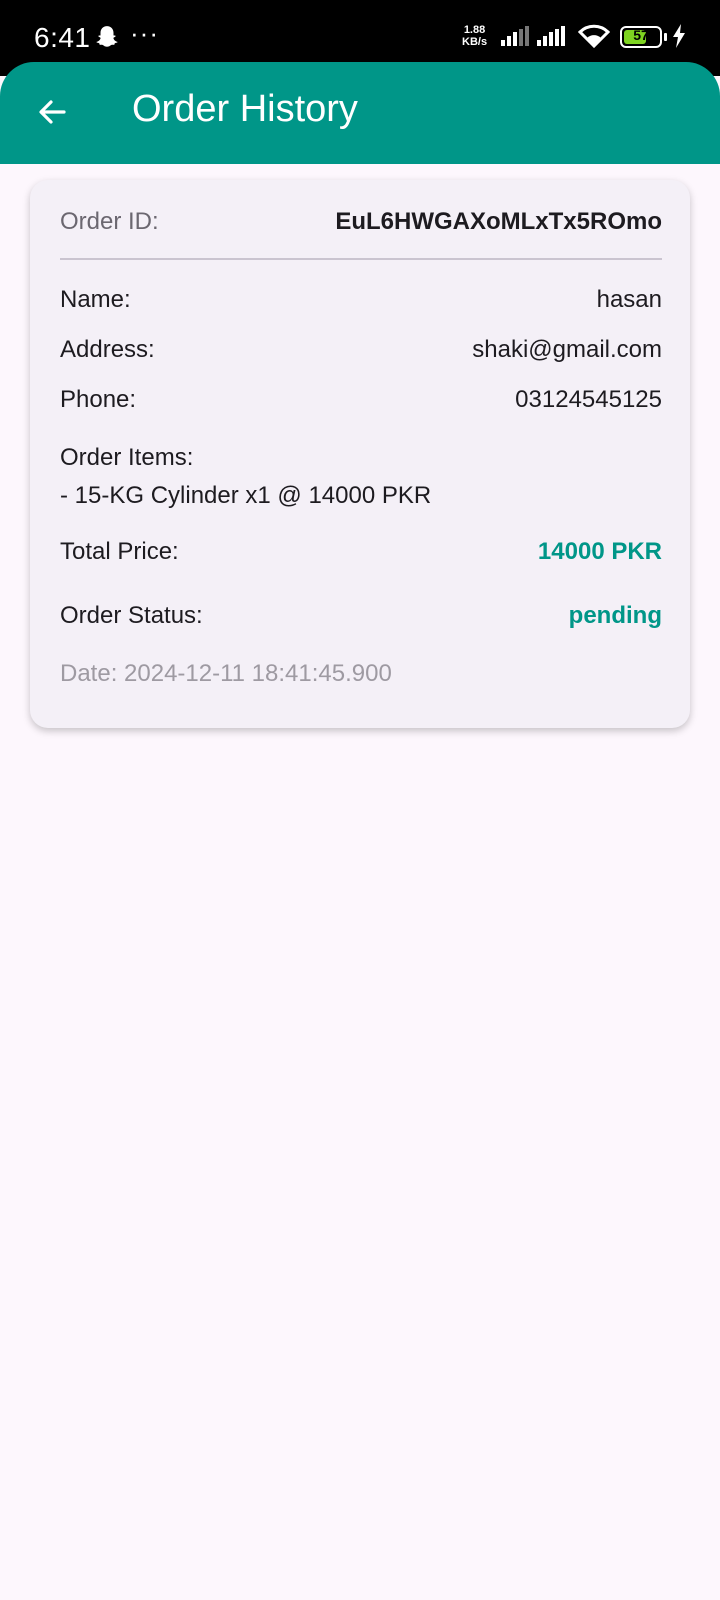 This screenshot has width=720, height=1600. I want to click on address-row: Address: shaki@gmail.com, so click(361, 350).